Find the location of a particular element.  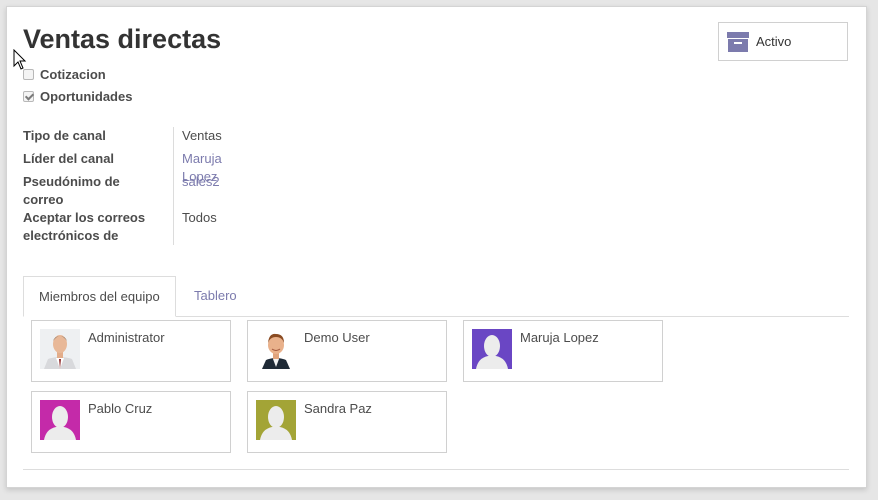

checkbox-cotizacion: Cotizacion is located at coordinates (64, 74).